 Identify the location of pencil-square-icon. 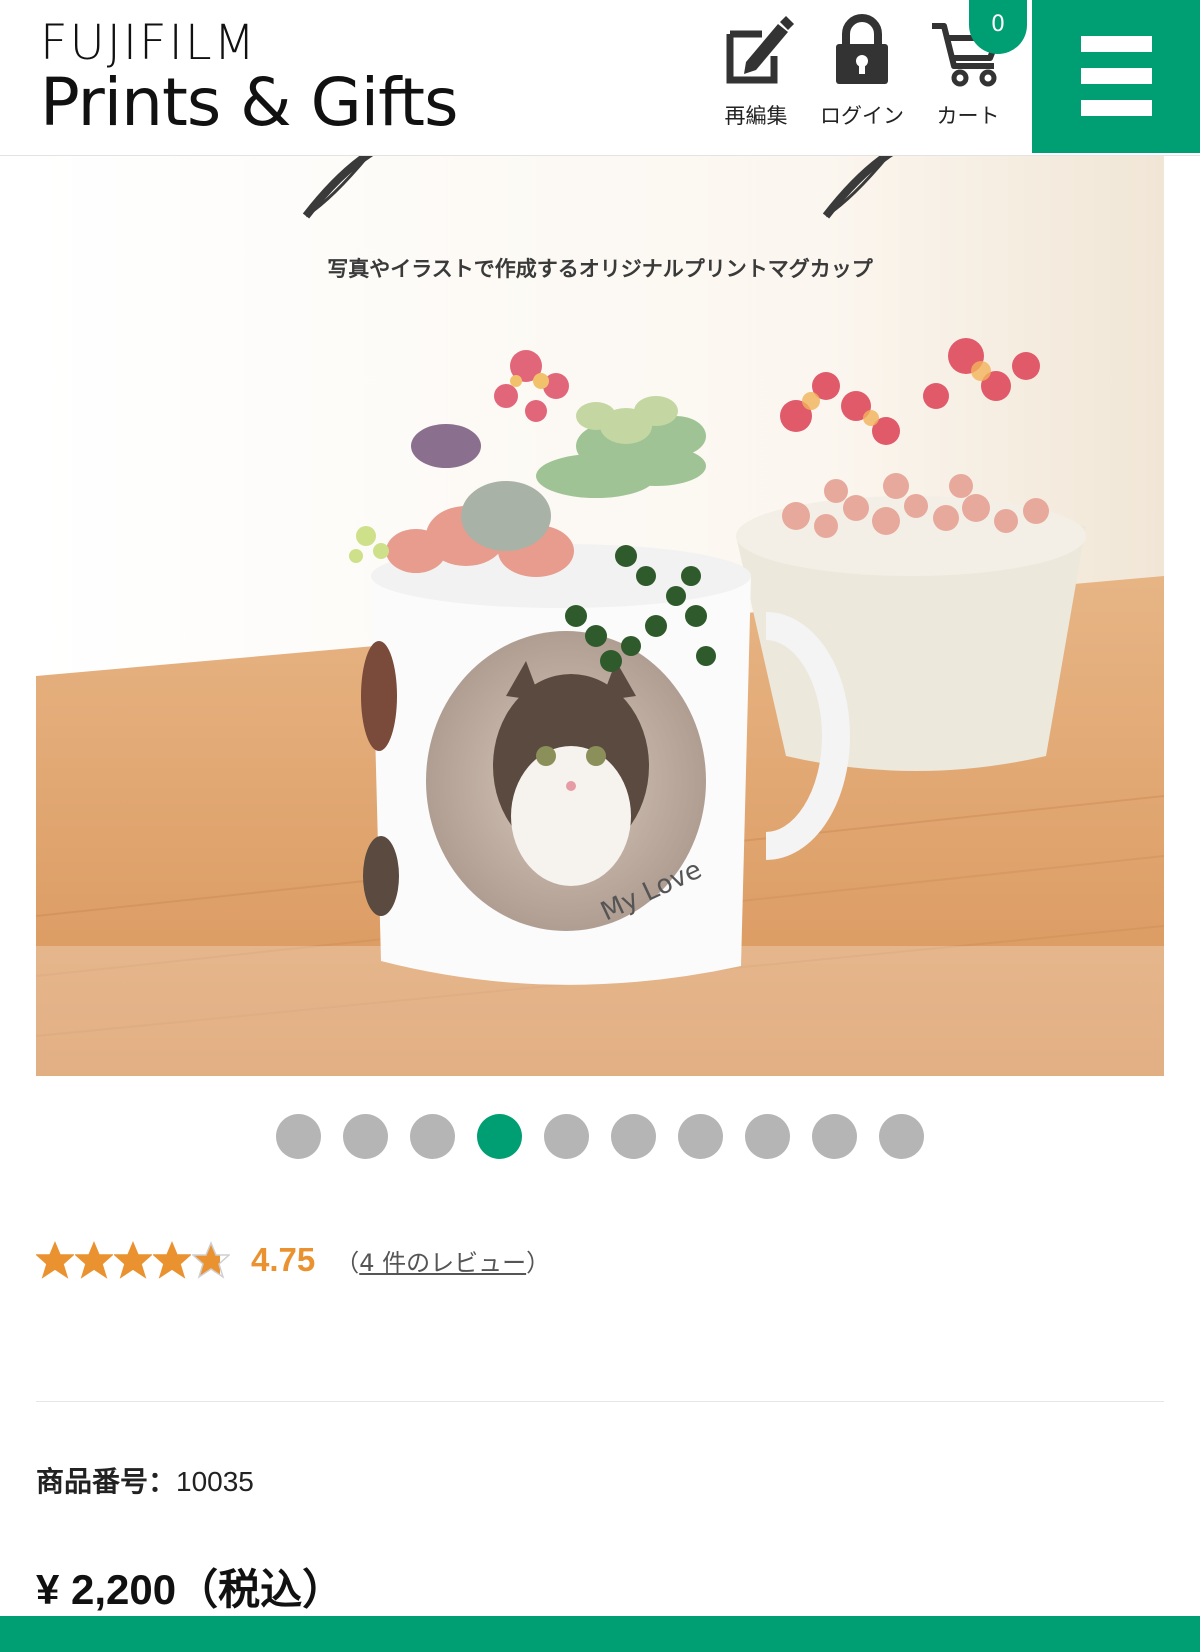
(760, 50).